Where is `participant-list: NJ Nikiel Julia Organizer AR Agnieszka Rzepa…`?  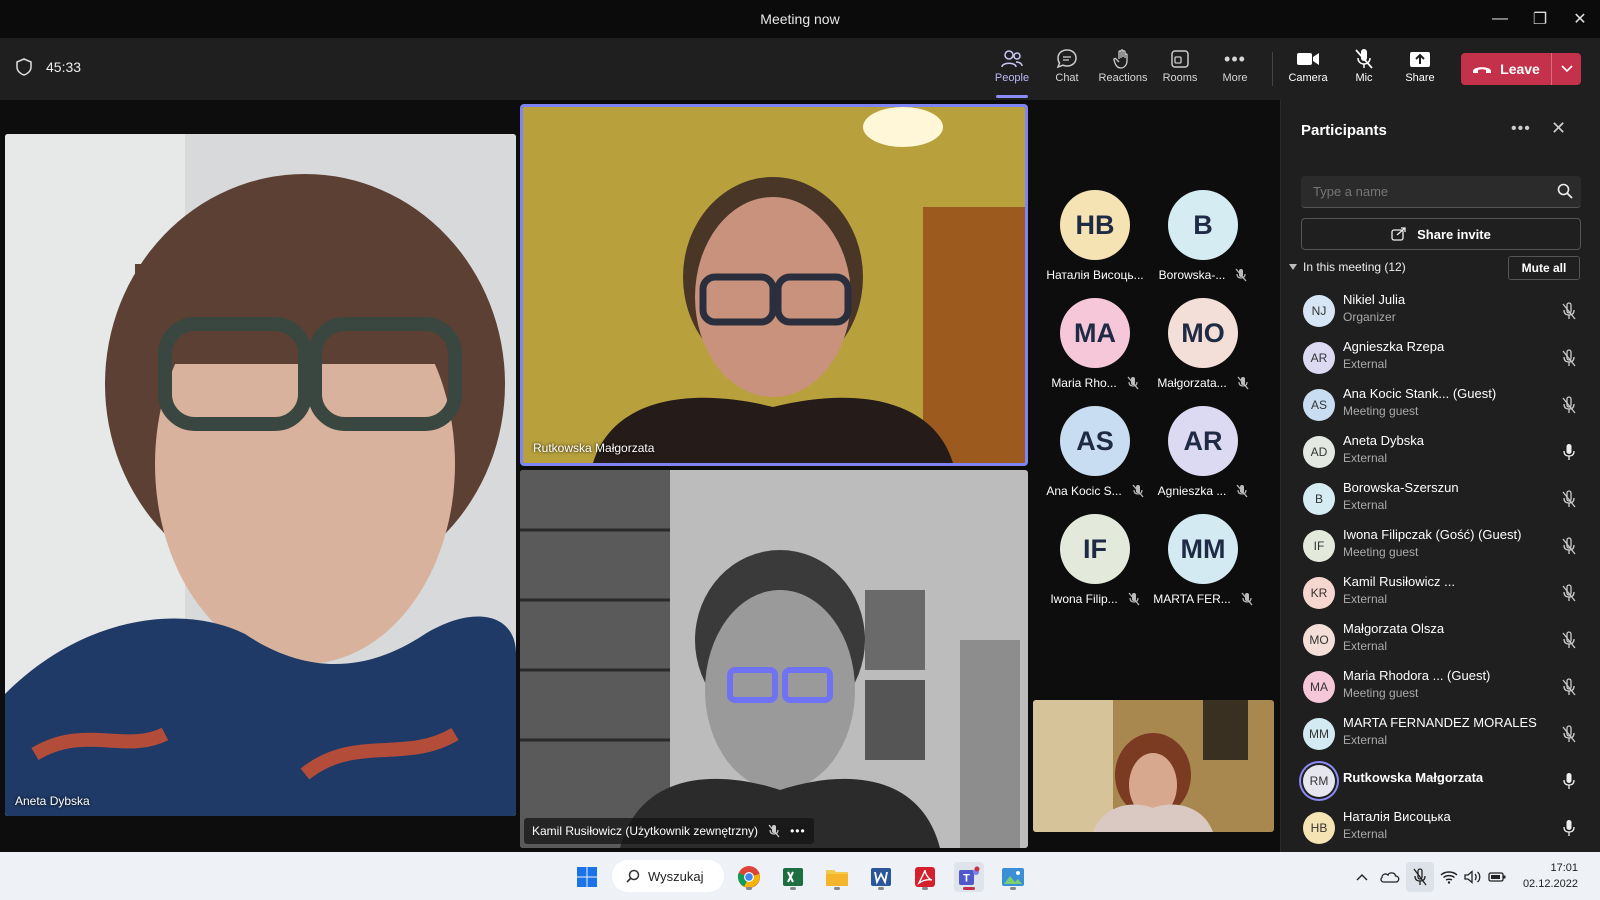 participant-list: NJ Nikiel Julia Organizer AR Agnieszka Rzepa… is located at coordinates (1440, 570).